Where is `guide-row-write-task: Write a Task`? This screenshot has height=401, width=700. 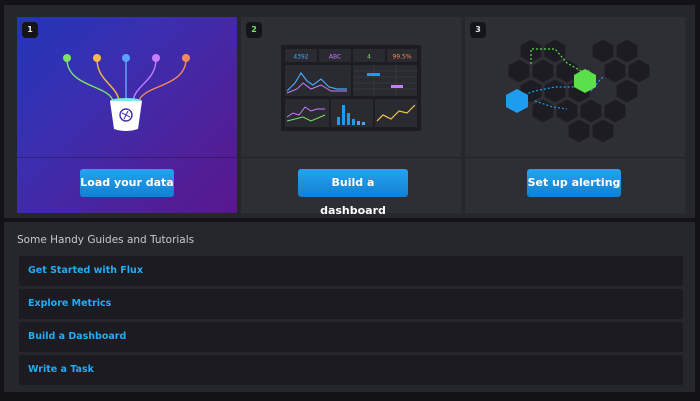
guide-row-write-task: Write a Task is located at coordinates (351, 370).